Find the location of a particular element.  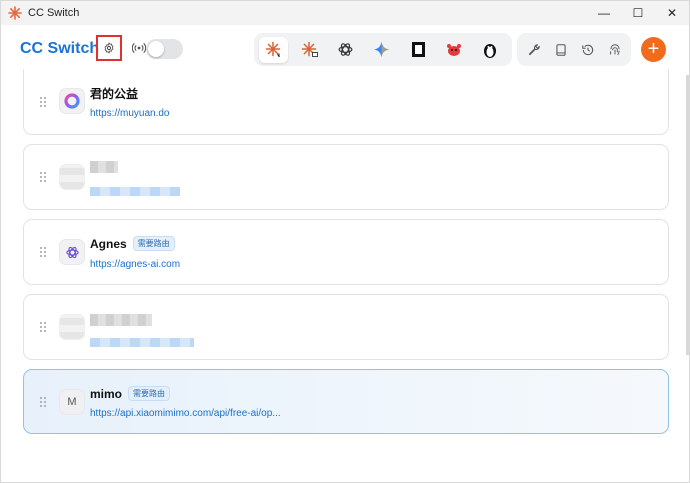

openai-logo-icon is located at coordinates (72, 252).